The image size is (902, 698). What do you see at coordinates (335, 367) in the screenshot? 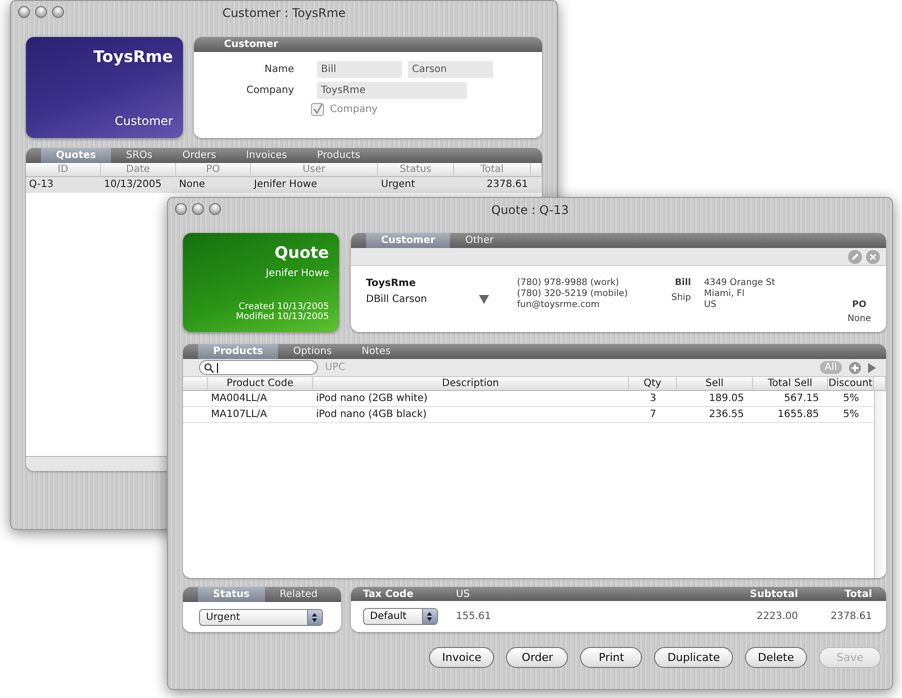
I see `upc-label: UPC` at bounding box center [335, 367].